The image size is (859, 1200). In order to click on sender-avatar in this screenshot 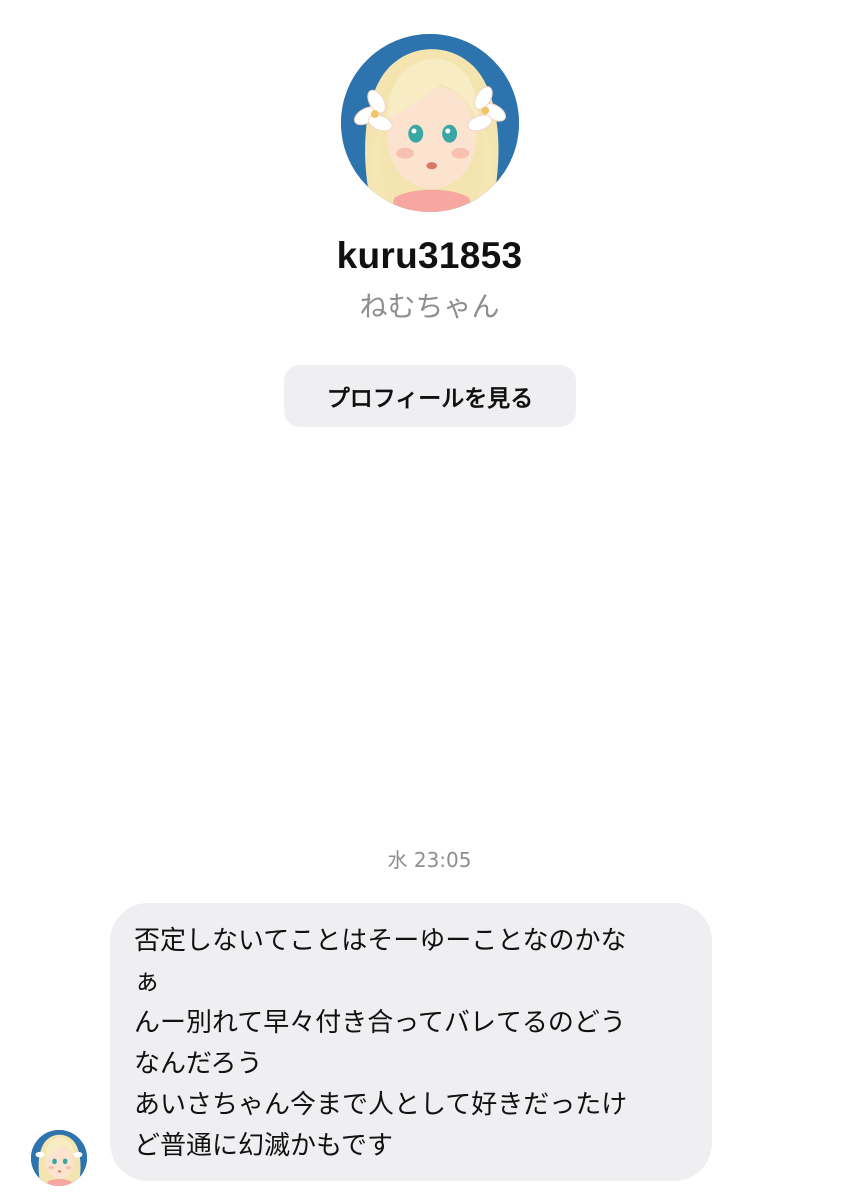, I will do `click(59, 1158)`.